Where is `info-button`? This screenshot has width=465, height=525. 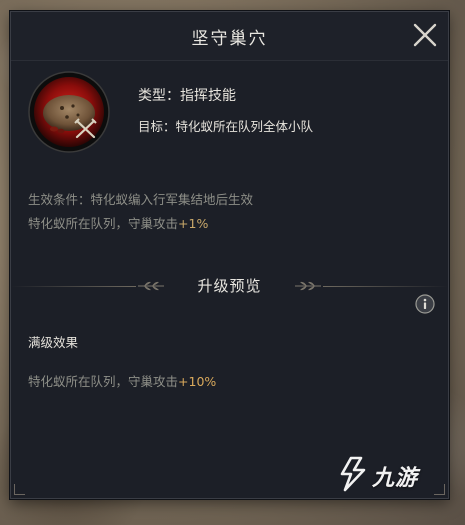 info-button is located at coordinates (425, 304).